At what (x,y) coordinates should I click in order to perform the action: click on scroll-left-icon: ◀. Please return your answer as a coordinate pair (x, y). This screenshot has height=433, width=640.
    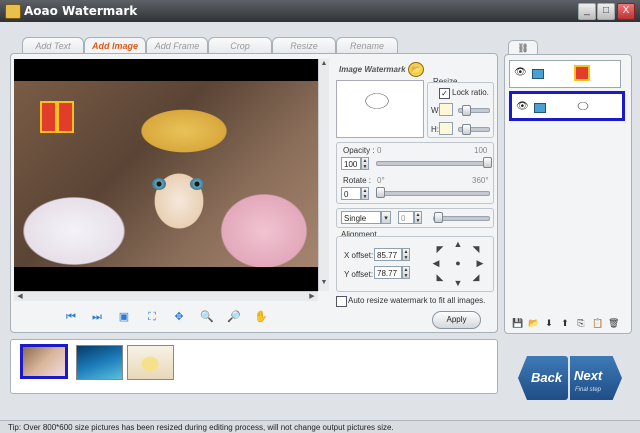
    Looking at the image, I should click on (20, 296).